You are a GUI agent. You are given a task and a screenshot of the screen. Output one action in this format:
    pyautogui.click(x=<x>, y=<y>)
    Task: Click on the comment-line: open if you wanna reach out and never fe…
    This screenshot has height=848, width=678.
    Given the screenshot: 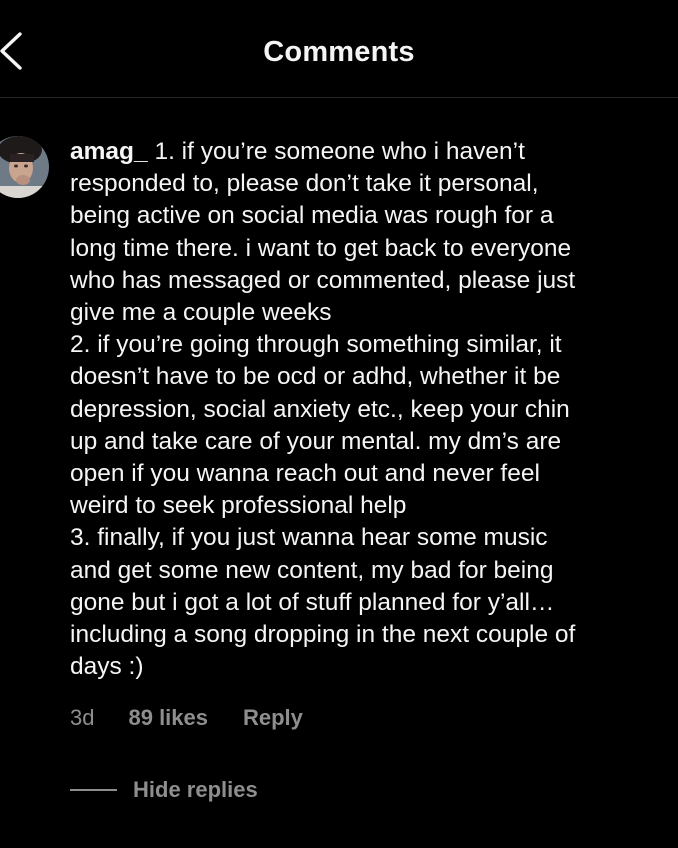 What is the action you would take?
    pyautogui.click(x=305, y=474)
    